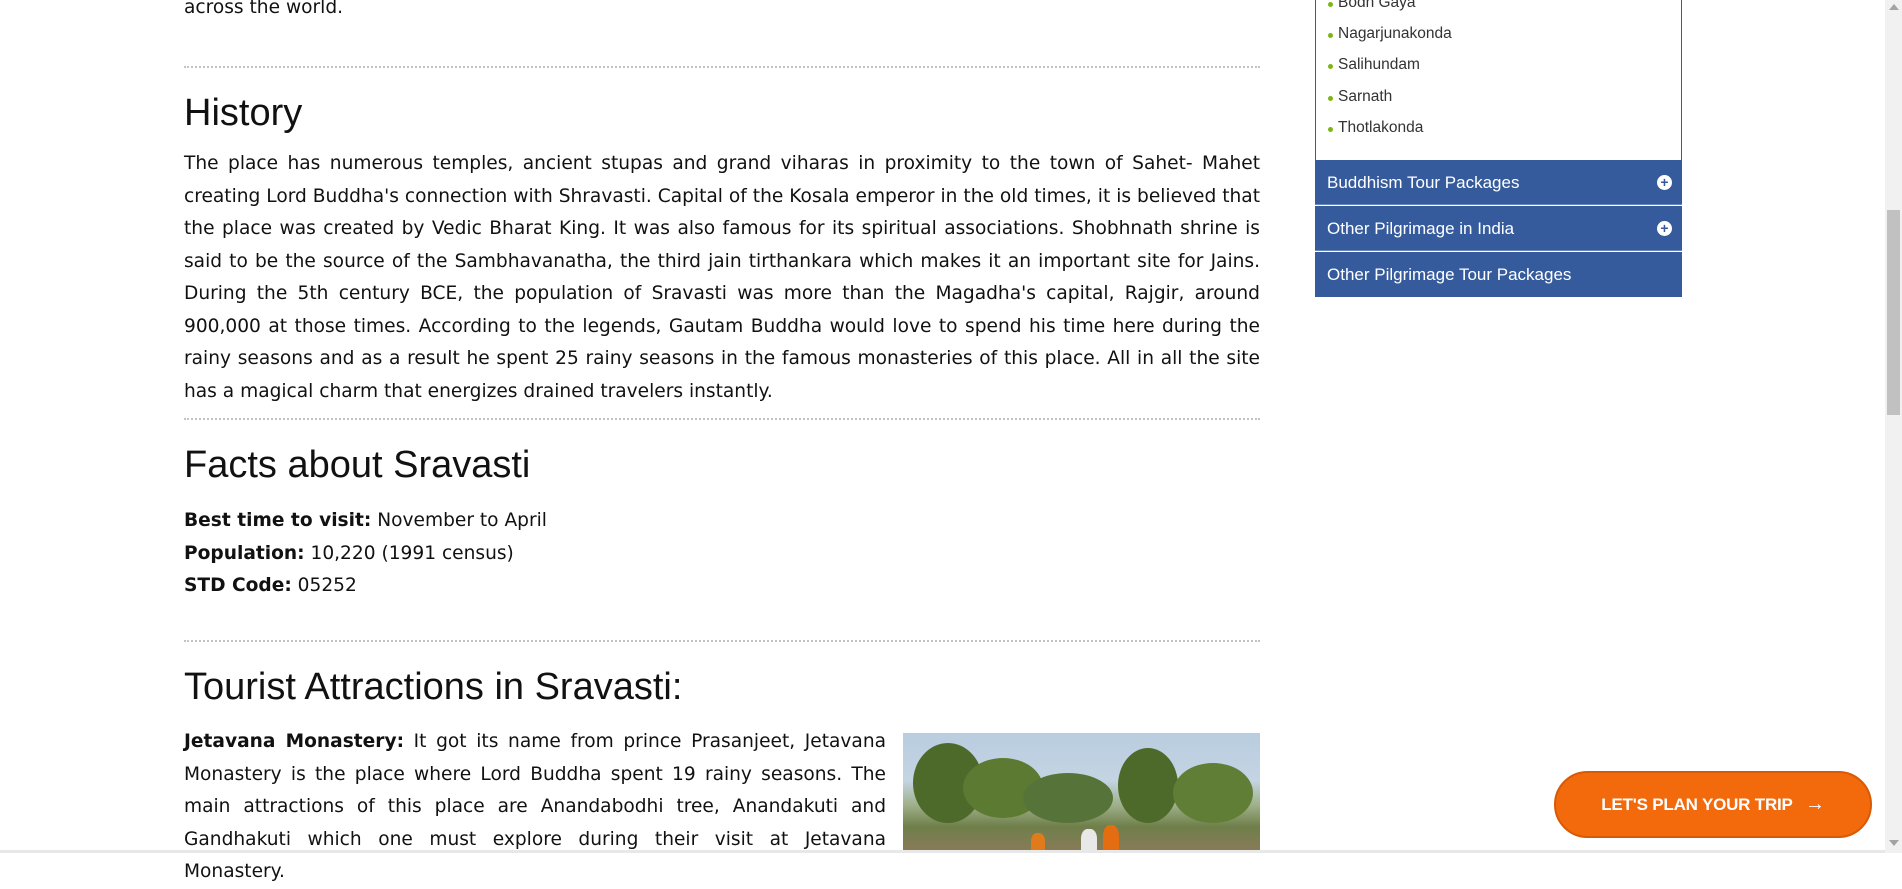 Image resolution: width=1902 pixels, height=889 pixels. I want to click on fact-label: STD Code:, so click(238, 585).